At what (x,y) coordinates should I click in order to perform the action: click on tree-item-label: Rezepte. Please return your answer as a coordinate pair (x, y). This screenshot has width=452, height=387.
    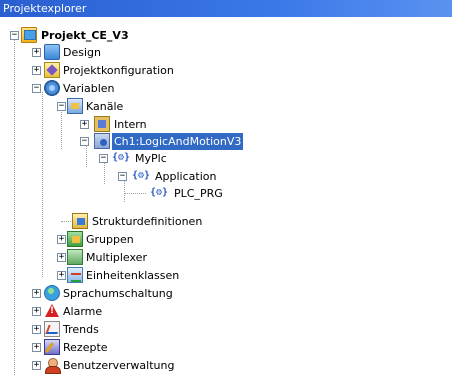
    Looking at the image, I should click on (85, 347).